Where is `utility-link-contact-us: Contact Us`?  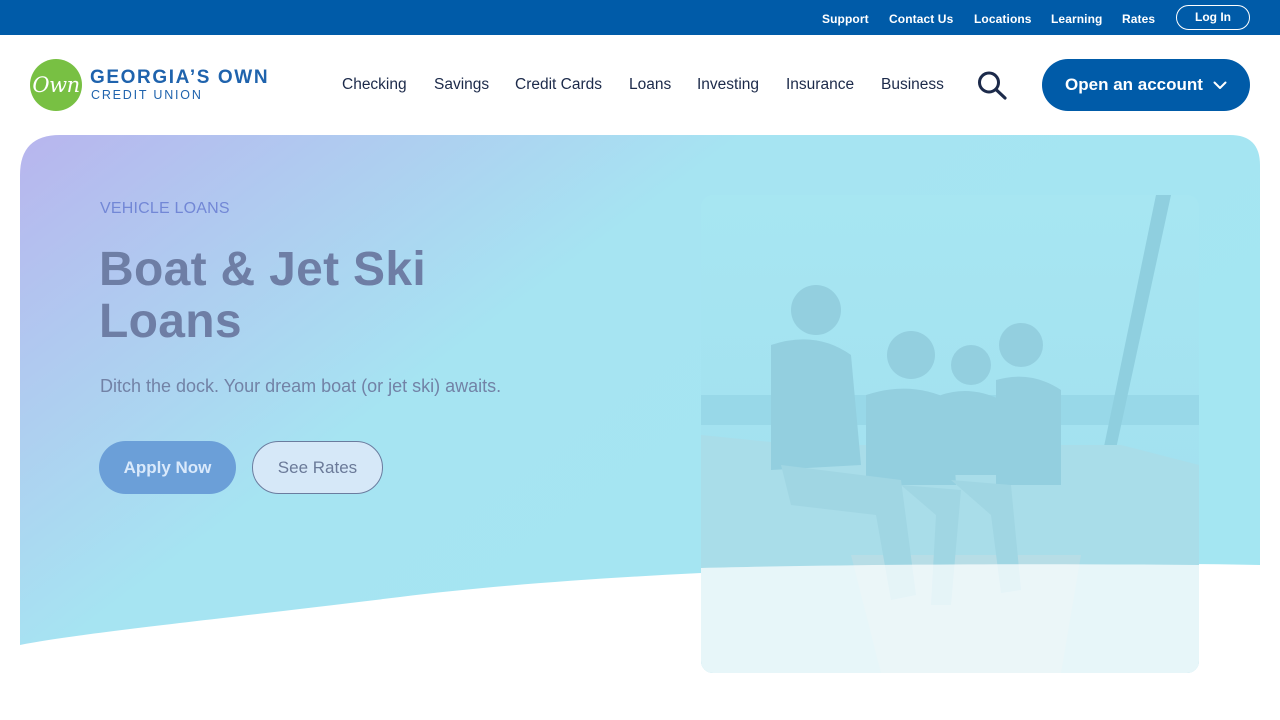 utility-link-contact-us: Contact Us is located at coordinates (921, 19).